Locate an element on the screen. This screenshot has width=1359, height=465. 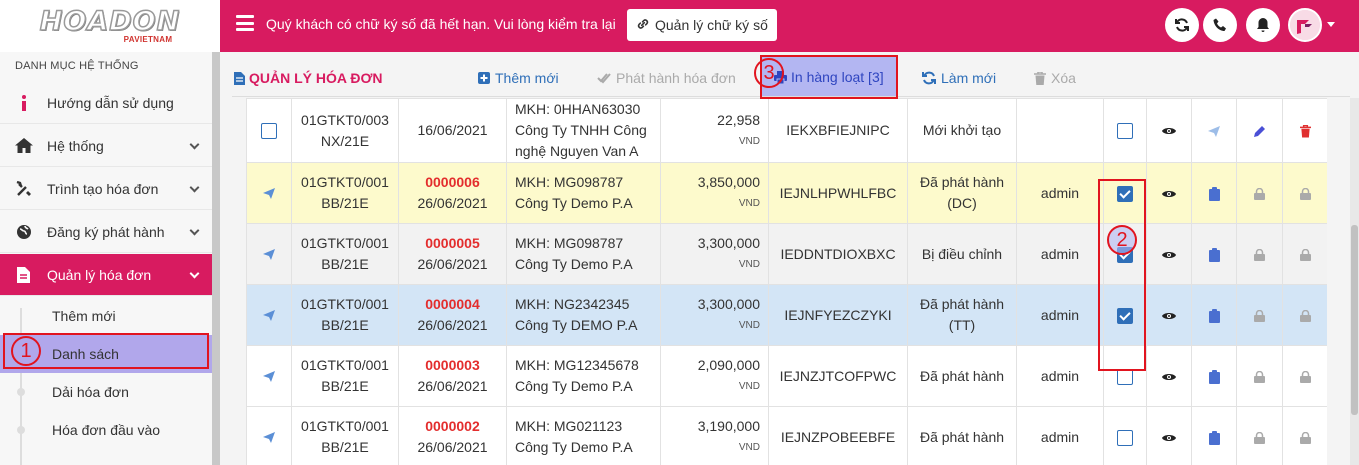
sidebar-item-register-issue: Đăng ký phát hành is located at coordinates (106, 232).